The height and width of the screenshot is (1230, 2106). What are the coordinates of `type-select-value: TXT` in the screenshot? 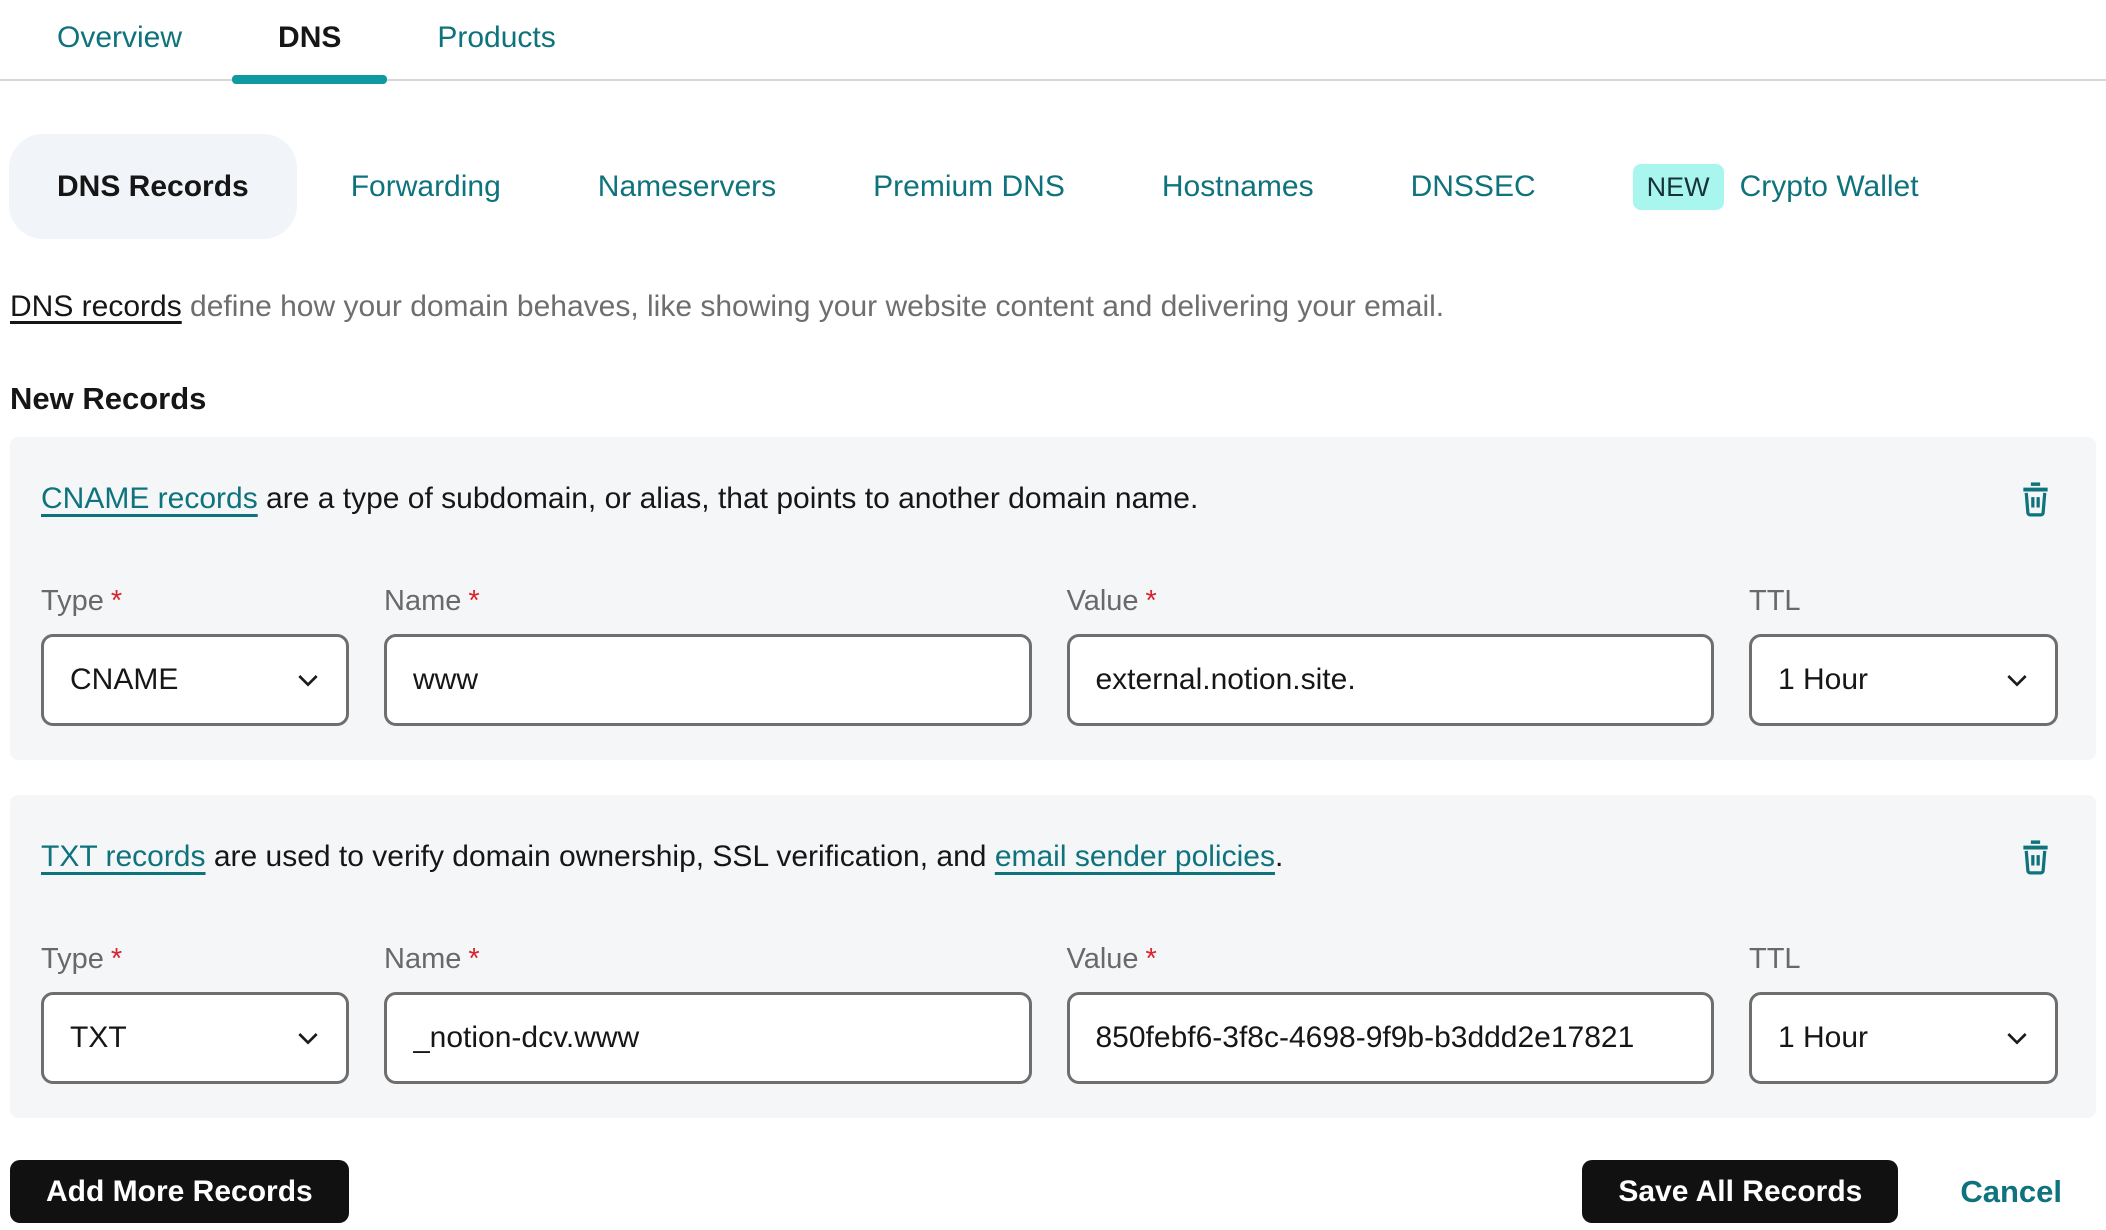 It's located at (98, 1037).